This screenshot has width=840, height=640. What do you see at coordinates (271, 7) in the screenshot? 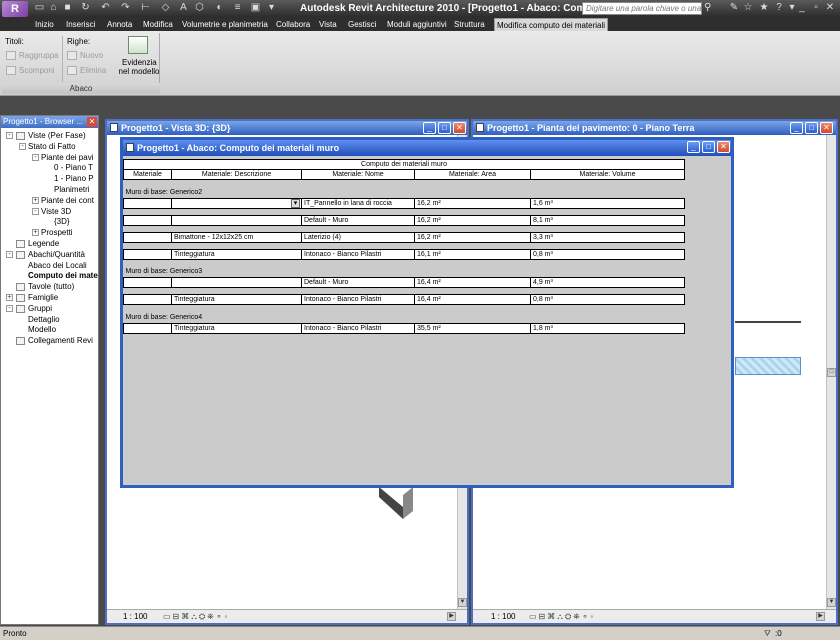
I see `dropdown-icon: ▾` at bounding box center [271, 7].